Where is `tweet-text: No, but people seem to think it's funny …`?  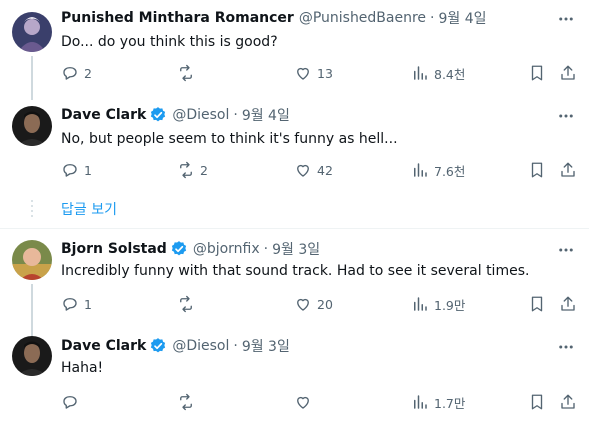 tweet-text: No, but people seem to think it's funny … is located at coordinates (229, 139).